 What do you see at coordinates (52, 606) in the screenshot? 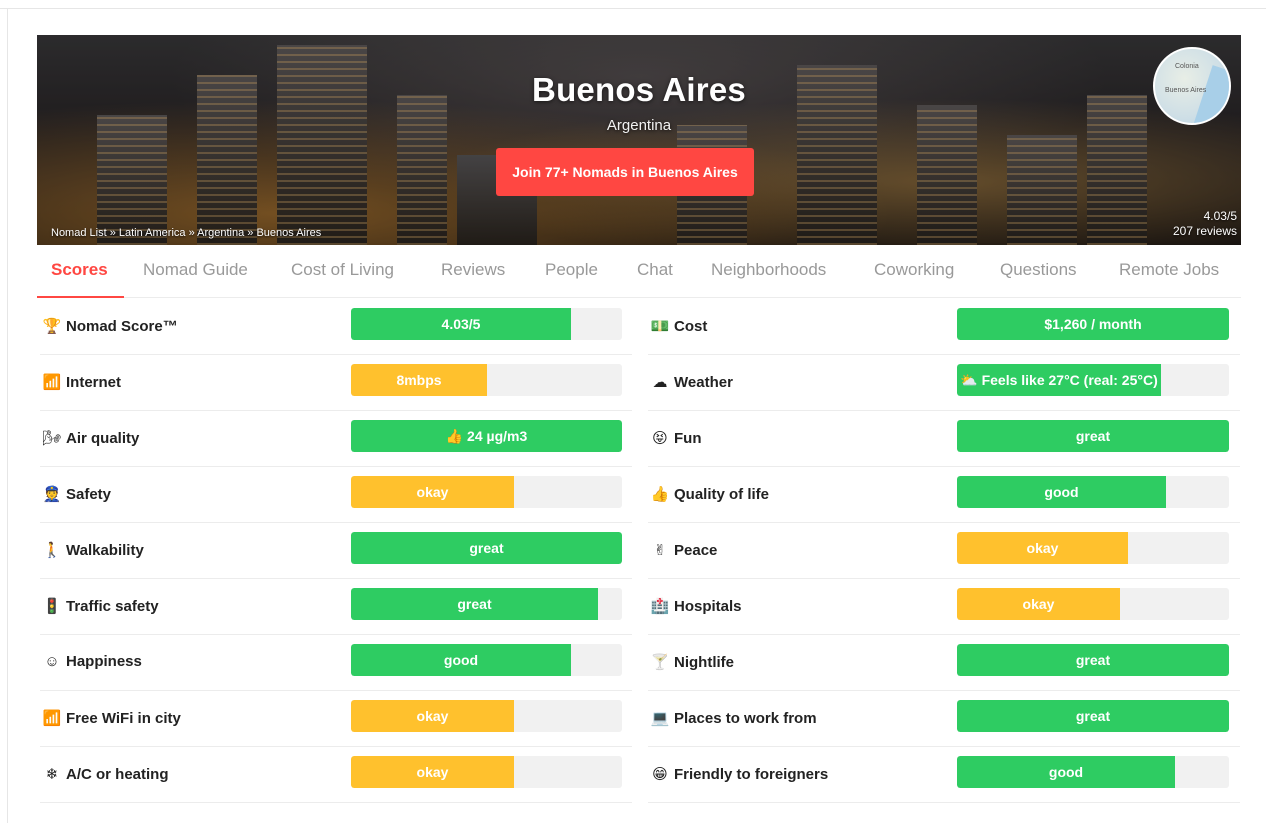
I see `traffic-light-icon: 🚦` at bounding box center [52, 606].